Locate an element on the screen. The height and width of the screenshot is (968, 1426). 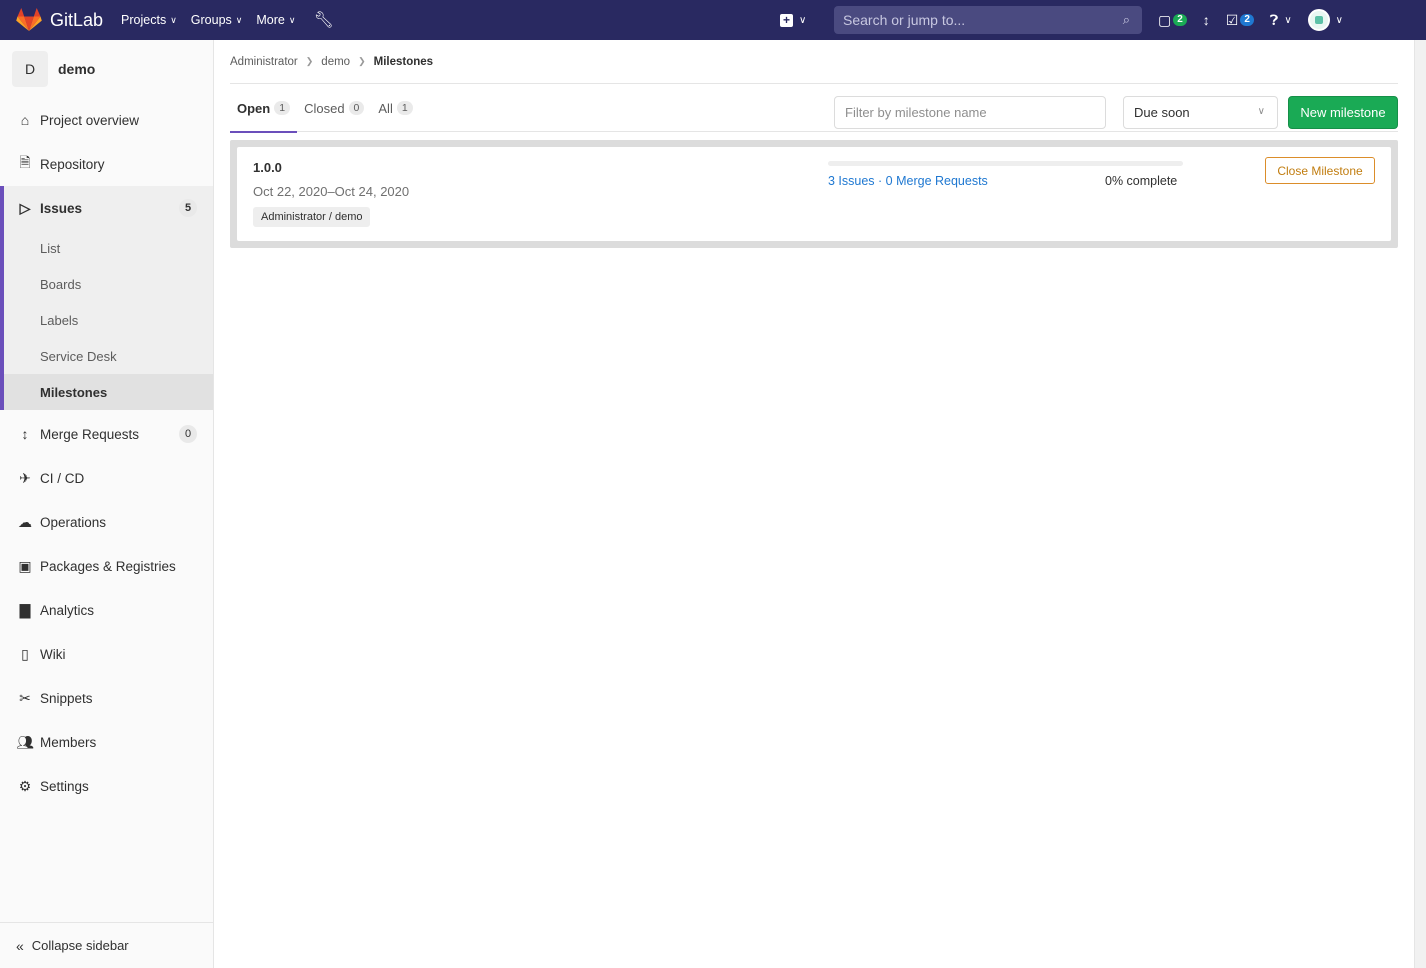
sidebar-item-packages-registries: ▣ Packages & Registries is located at coordinates (106, 566).